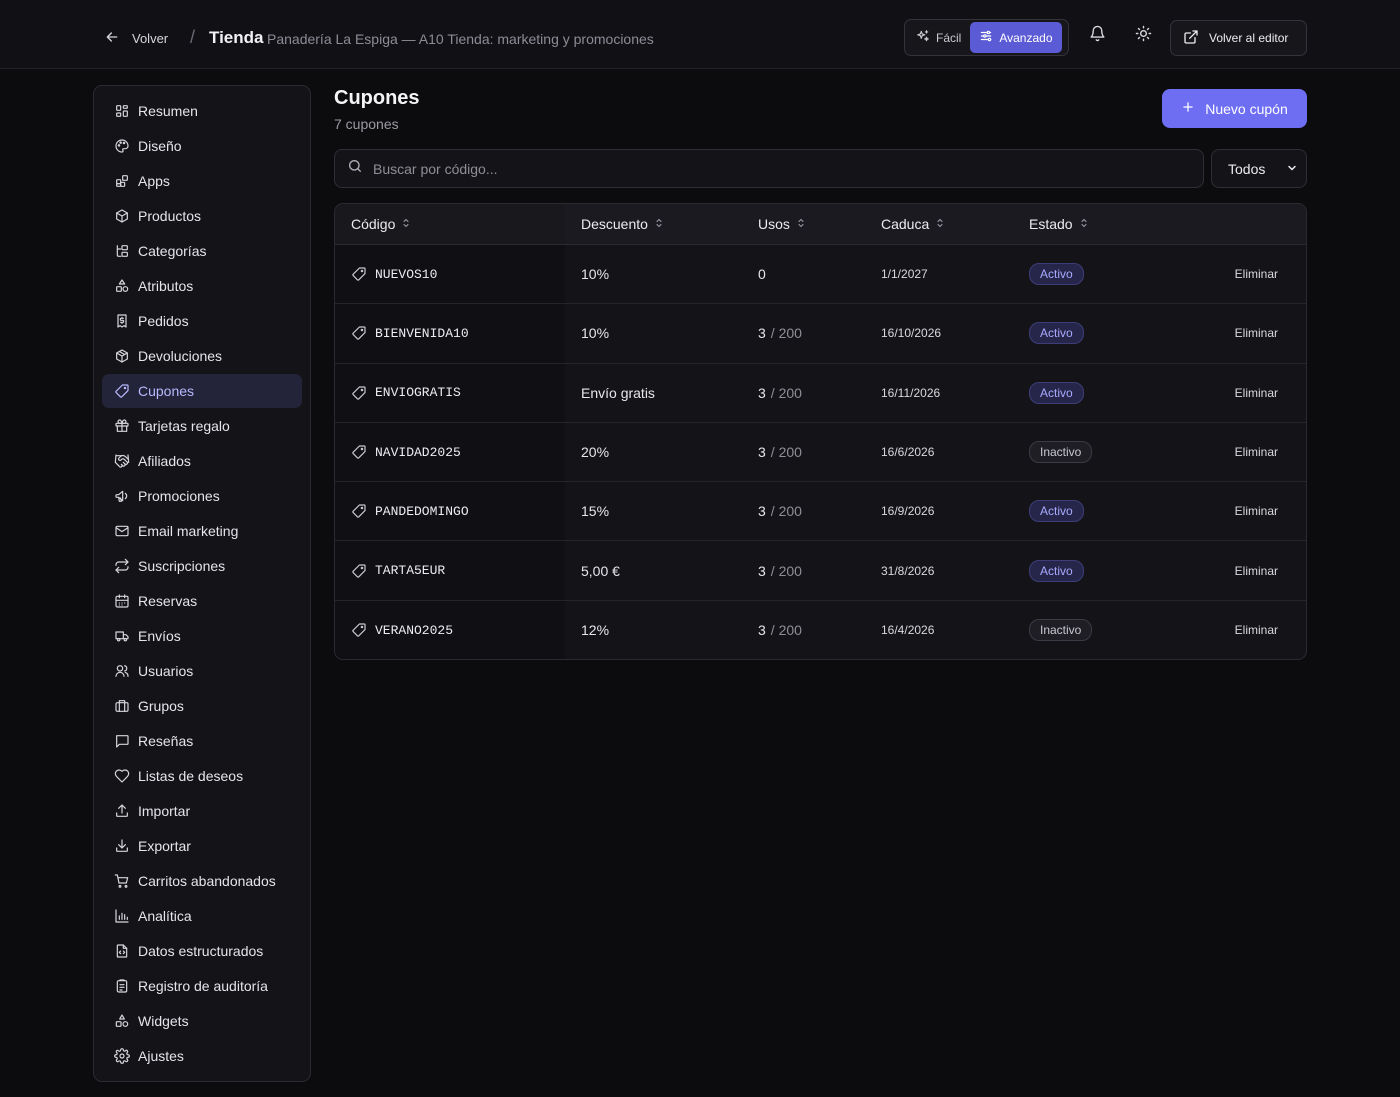 This screenshot has height=1097, width=1400. Describe the element at coordinates (908, 630) in the screenshot. I see `expires-cell: 16/4/2026` at that location.